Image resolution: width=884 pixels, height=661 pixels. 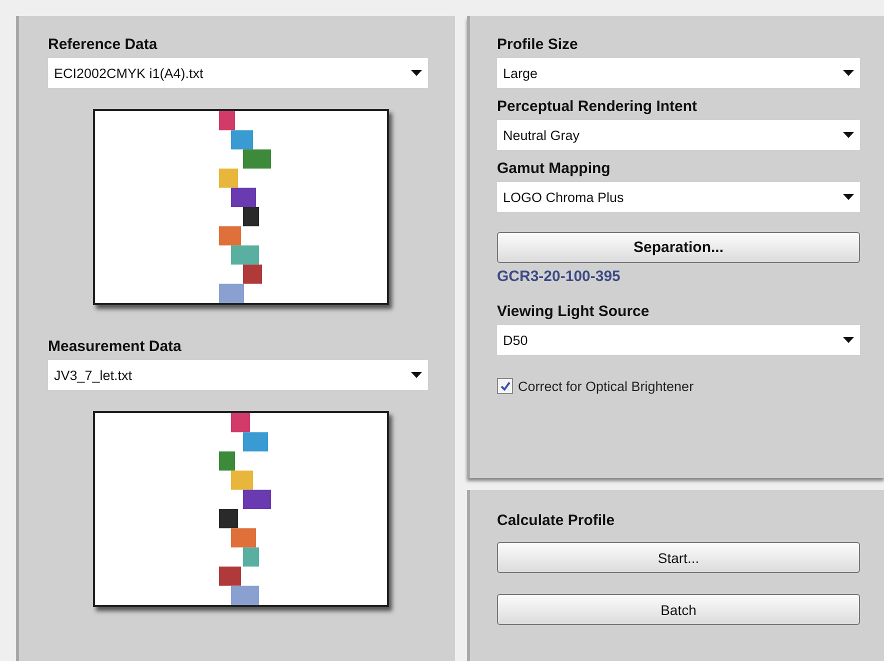 What do you see at coordinates (678, 73) in the screenshot?
I see `option-dropdown: Large` at bounding box center [678, 73].